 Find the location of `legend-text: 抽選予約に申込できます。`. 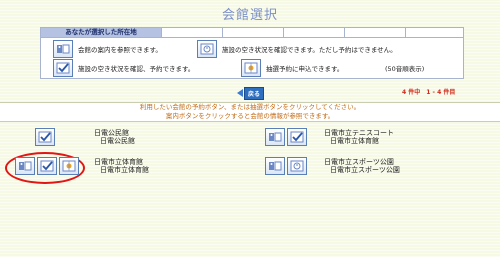

legend-text: 抽選予約に申込できます。 is located at coordinates (305, 69).